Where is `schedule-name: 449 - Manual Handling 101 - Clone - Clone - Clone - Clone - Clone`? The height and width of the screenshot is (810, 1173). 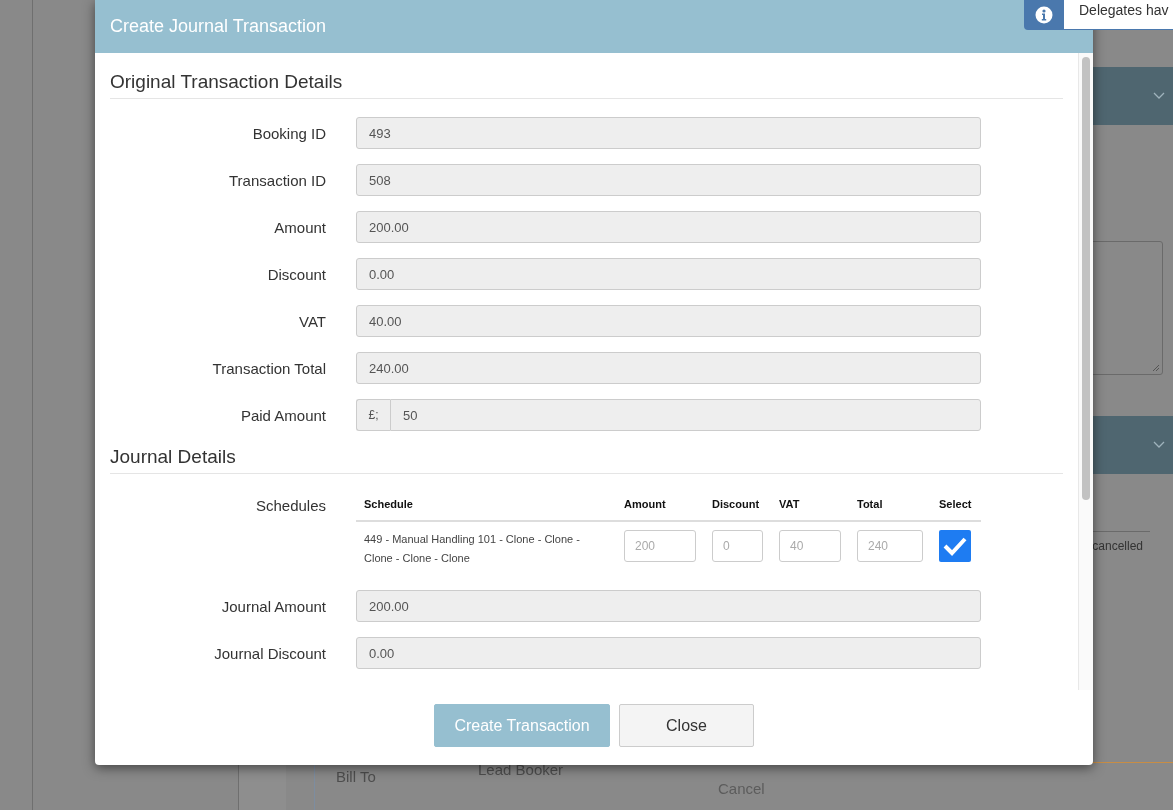
schedule-name: 449 - Manual Handling 101 - Clone - Clone - Clone - Clone - Clone is located at coordinates (472, 548).